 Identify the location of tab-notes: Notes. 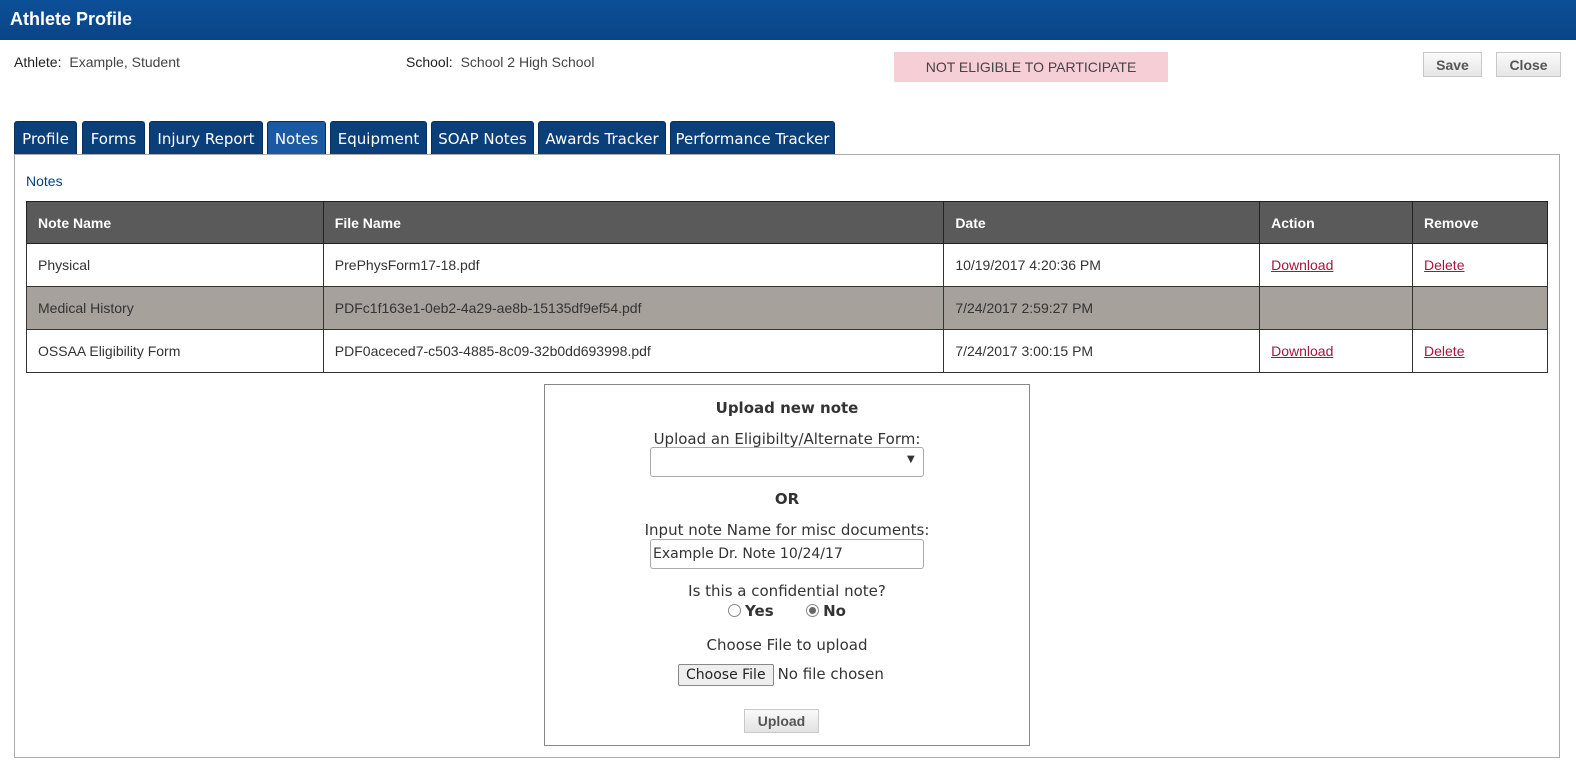
(296, 138).